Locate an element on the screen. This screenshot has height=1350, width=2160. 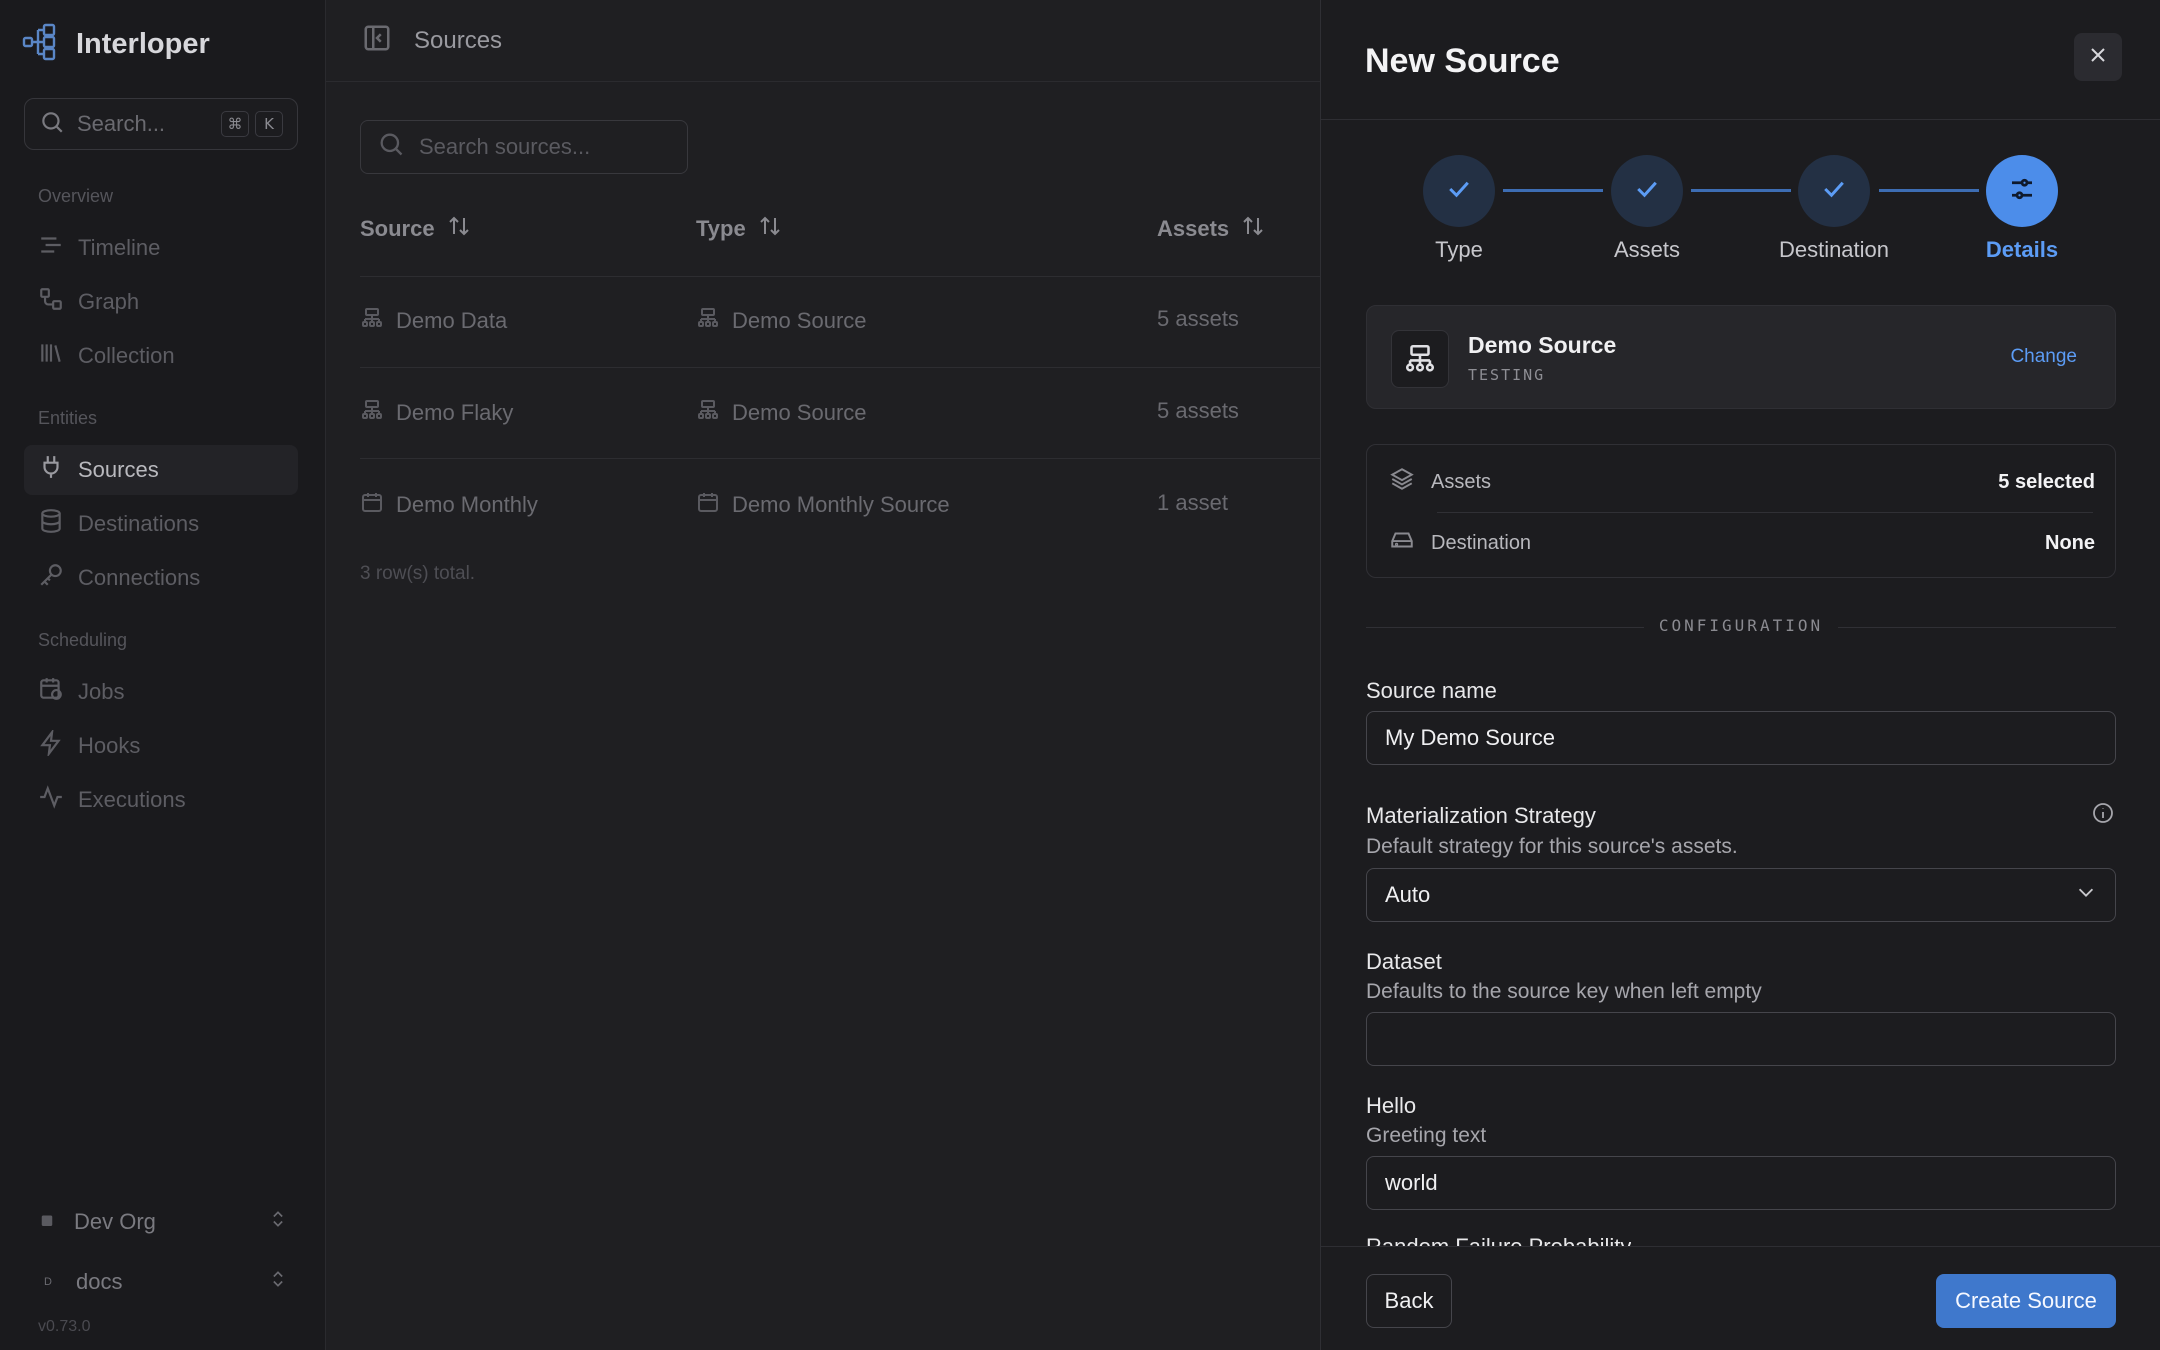
org-switcher: Dev Org is located at coordinates (163, 1222).